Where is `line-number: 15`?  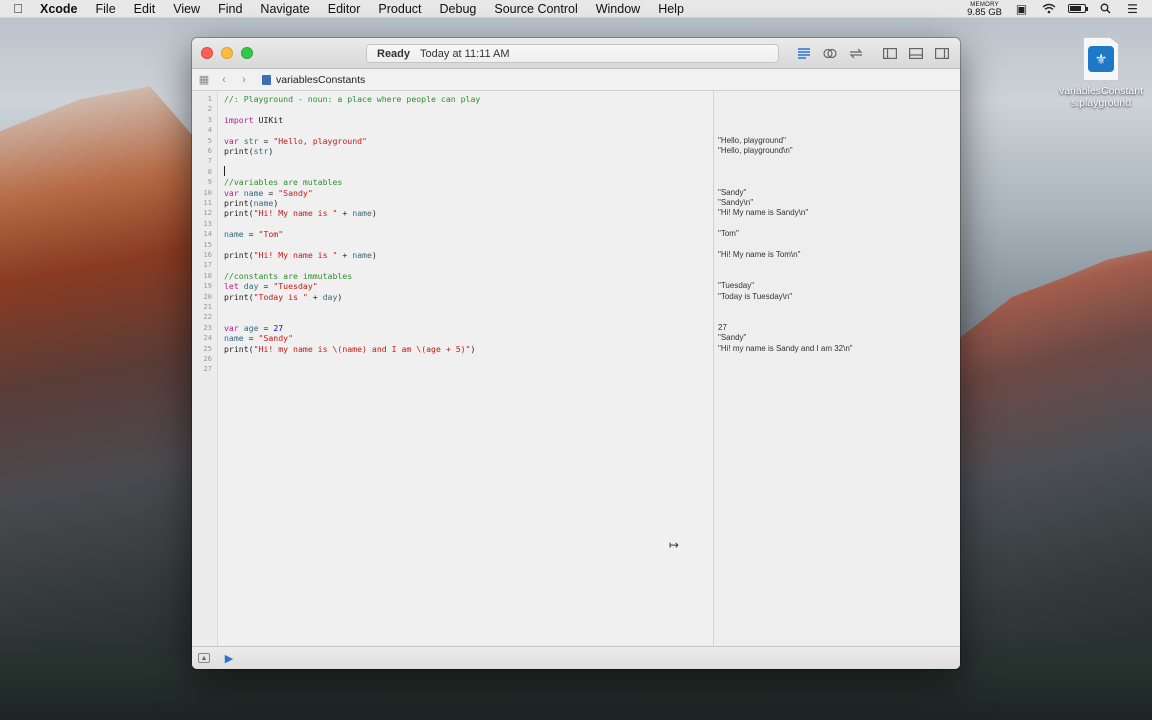
line-number: 15 is located at coordinates (207, 244).